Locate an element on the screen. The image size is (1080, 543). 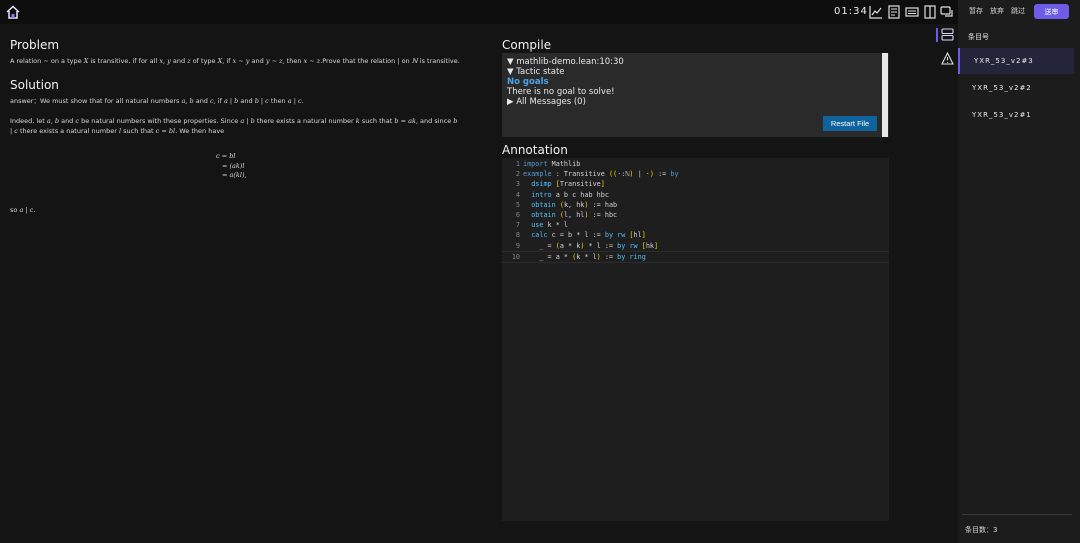
item-entry: YXR_53_v2#1 is located at coordinates (1015, 115).